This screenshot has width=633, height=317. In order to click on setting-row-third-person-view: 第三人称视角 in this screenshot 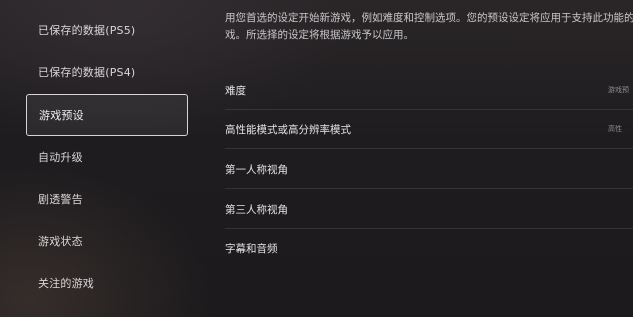, I will do `click(429, 209)`.